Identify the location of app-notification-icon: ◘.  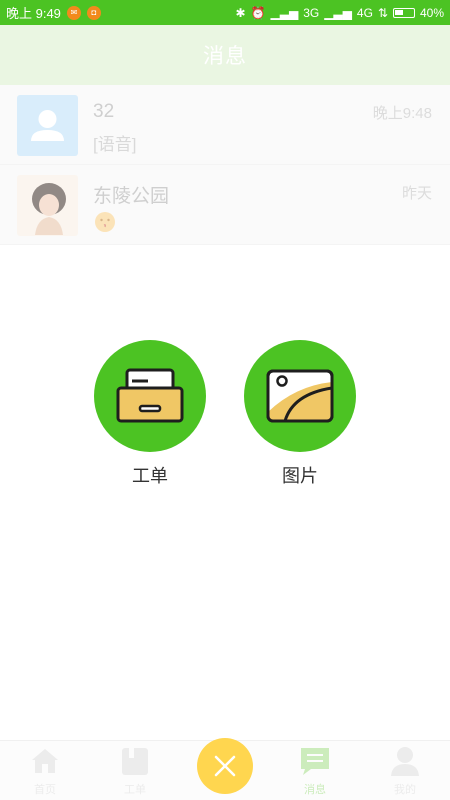
(93, 12).